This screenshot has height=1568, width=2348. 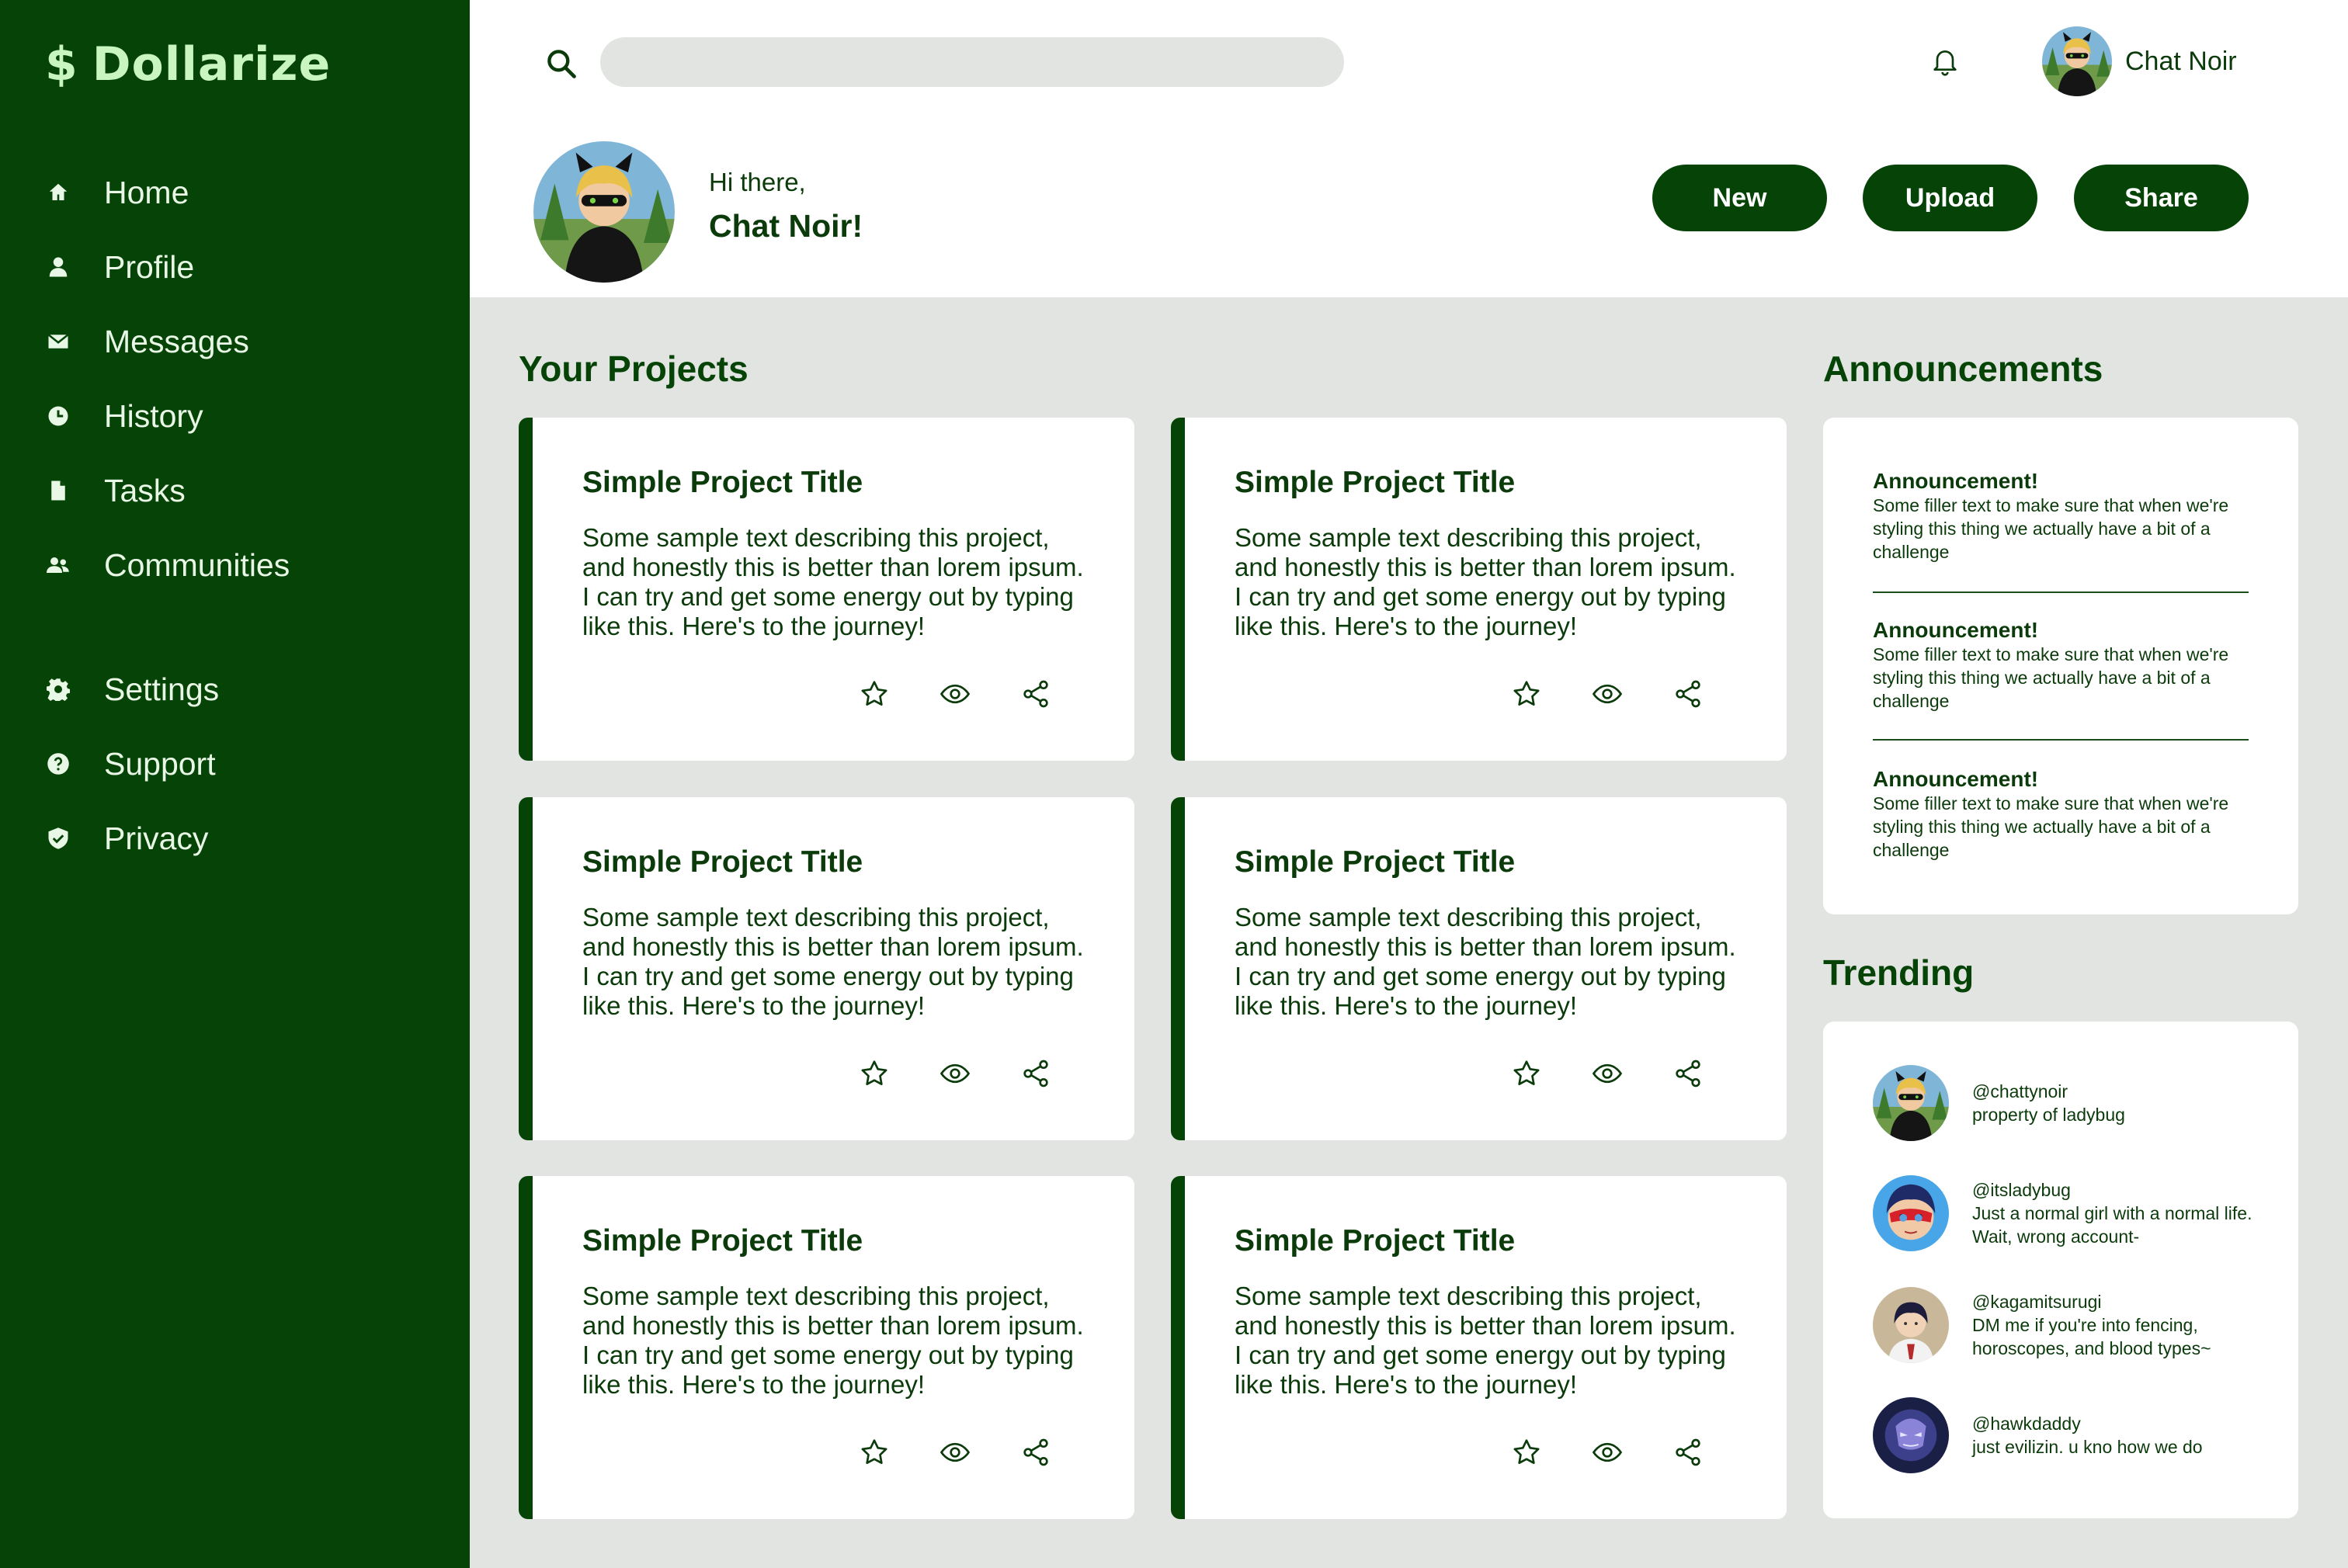 I want to click on new-button: New, so click(x=1739, y=198).